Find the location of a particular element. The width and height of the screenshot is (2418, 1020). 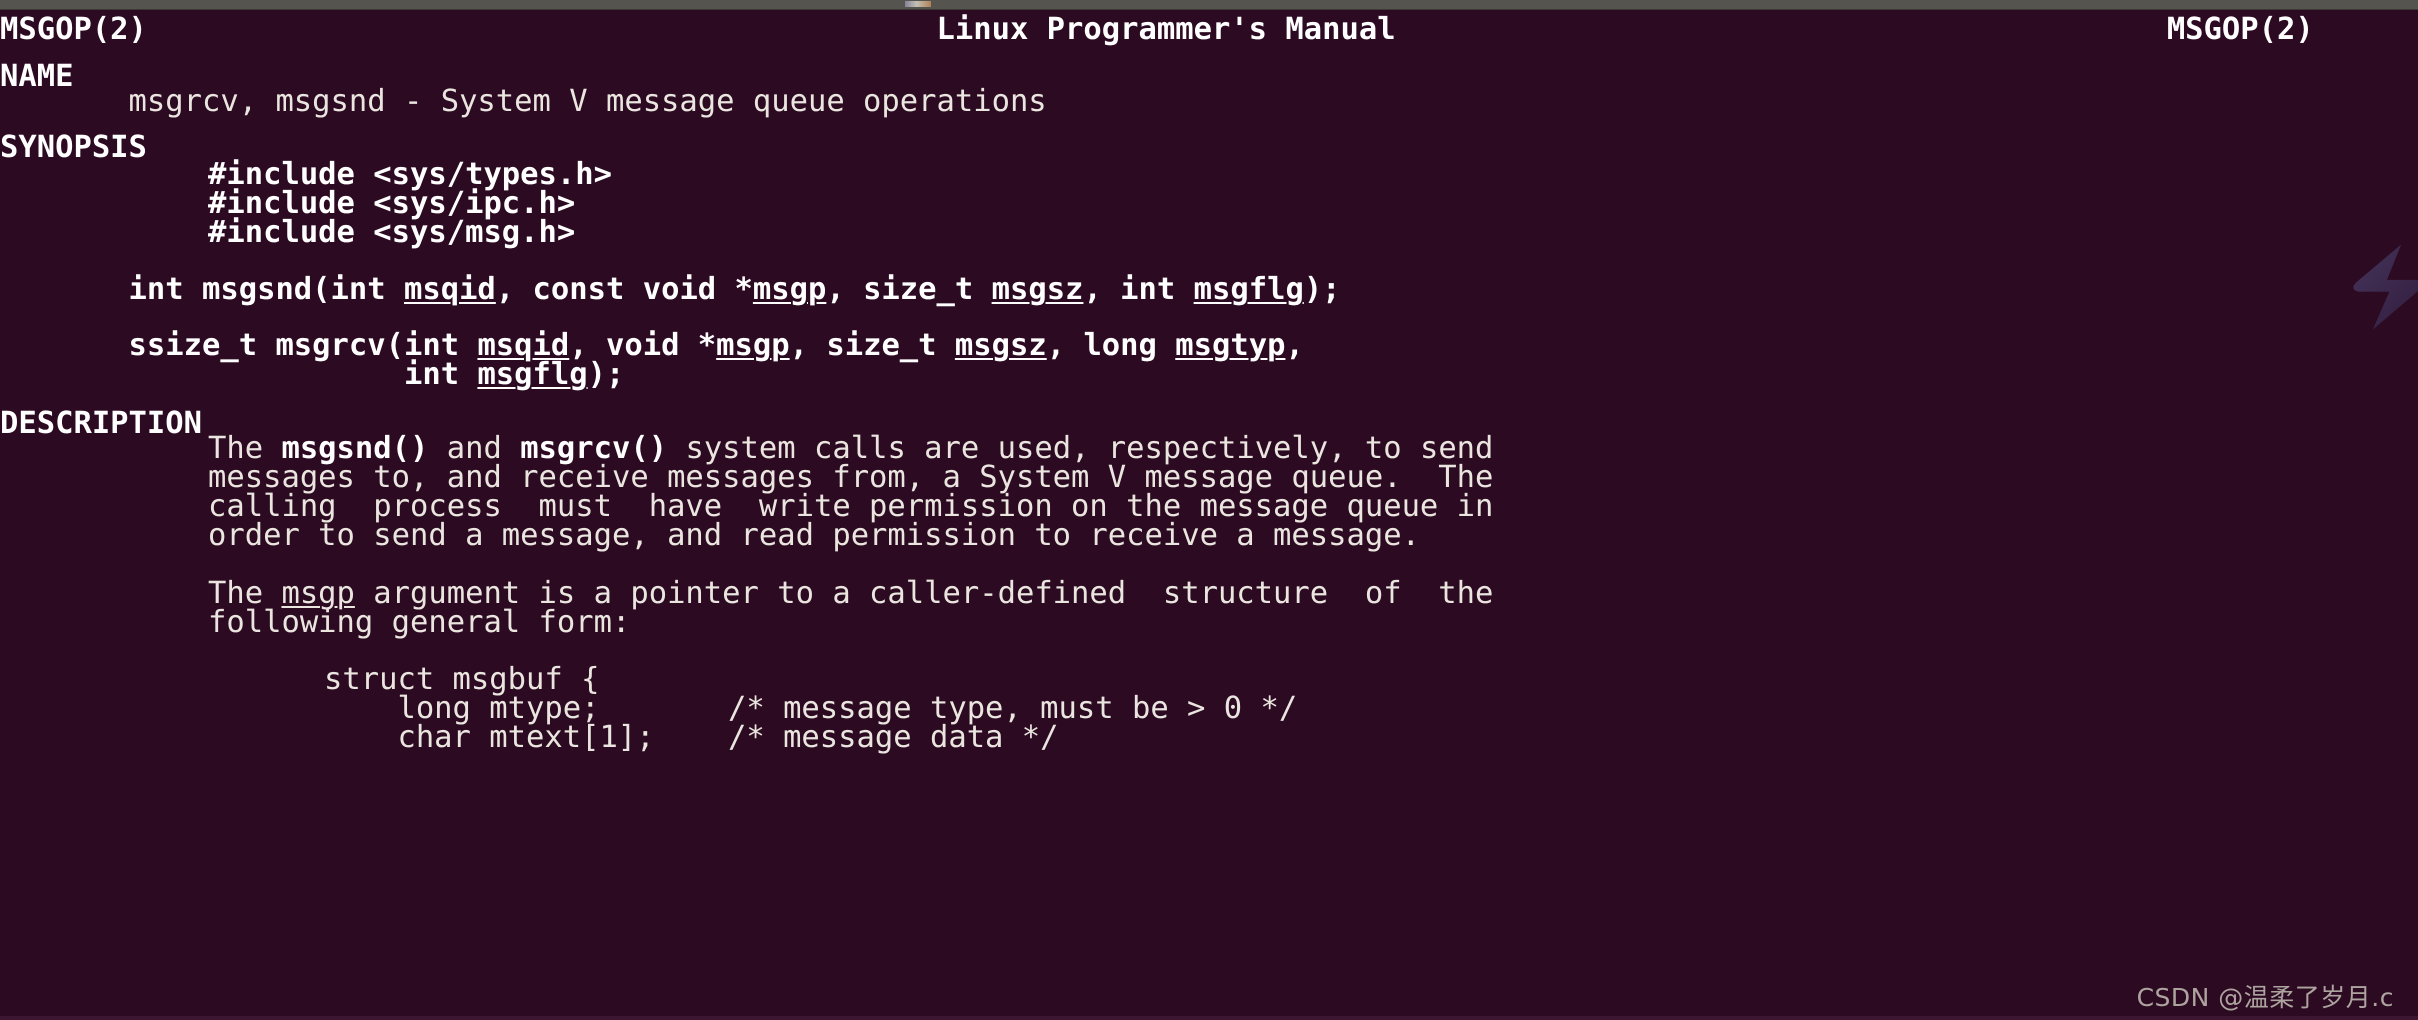

manpage-header-center: Linux Programmer's Manual is located at coordinates (1166, 29).